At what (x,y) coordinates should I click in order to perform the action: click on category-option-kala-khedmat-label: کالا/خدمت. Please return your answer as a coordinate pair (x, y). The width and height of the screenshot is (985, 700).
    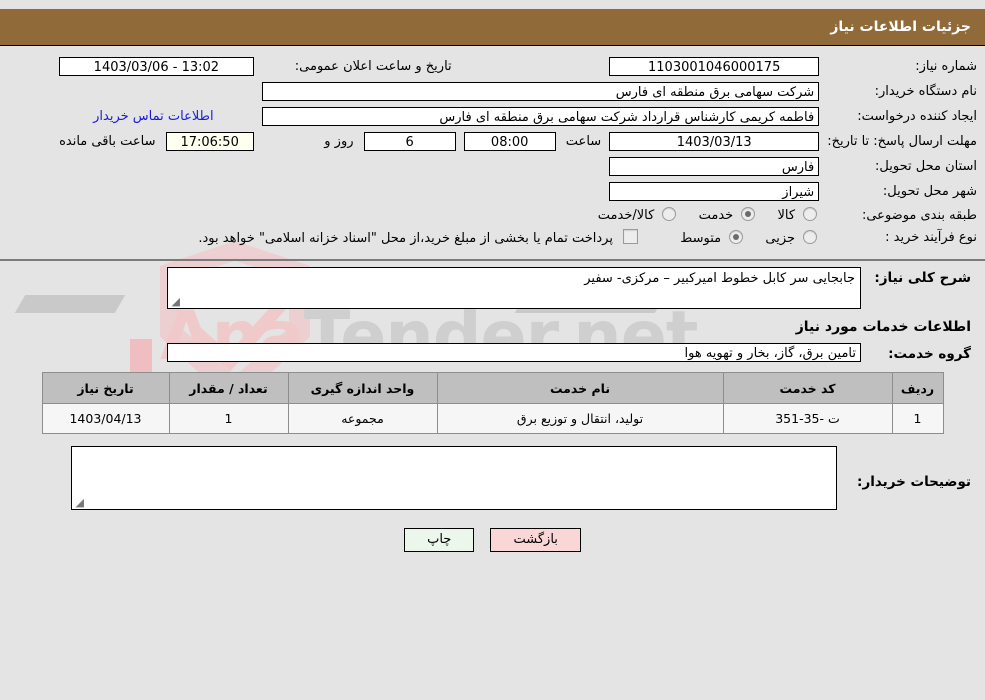
    Looking at the image, I should click on (626, 215).